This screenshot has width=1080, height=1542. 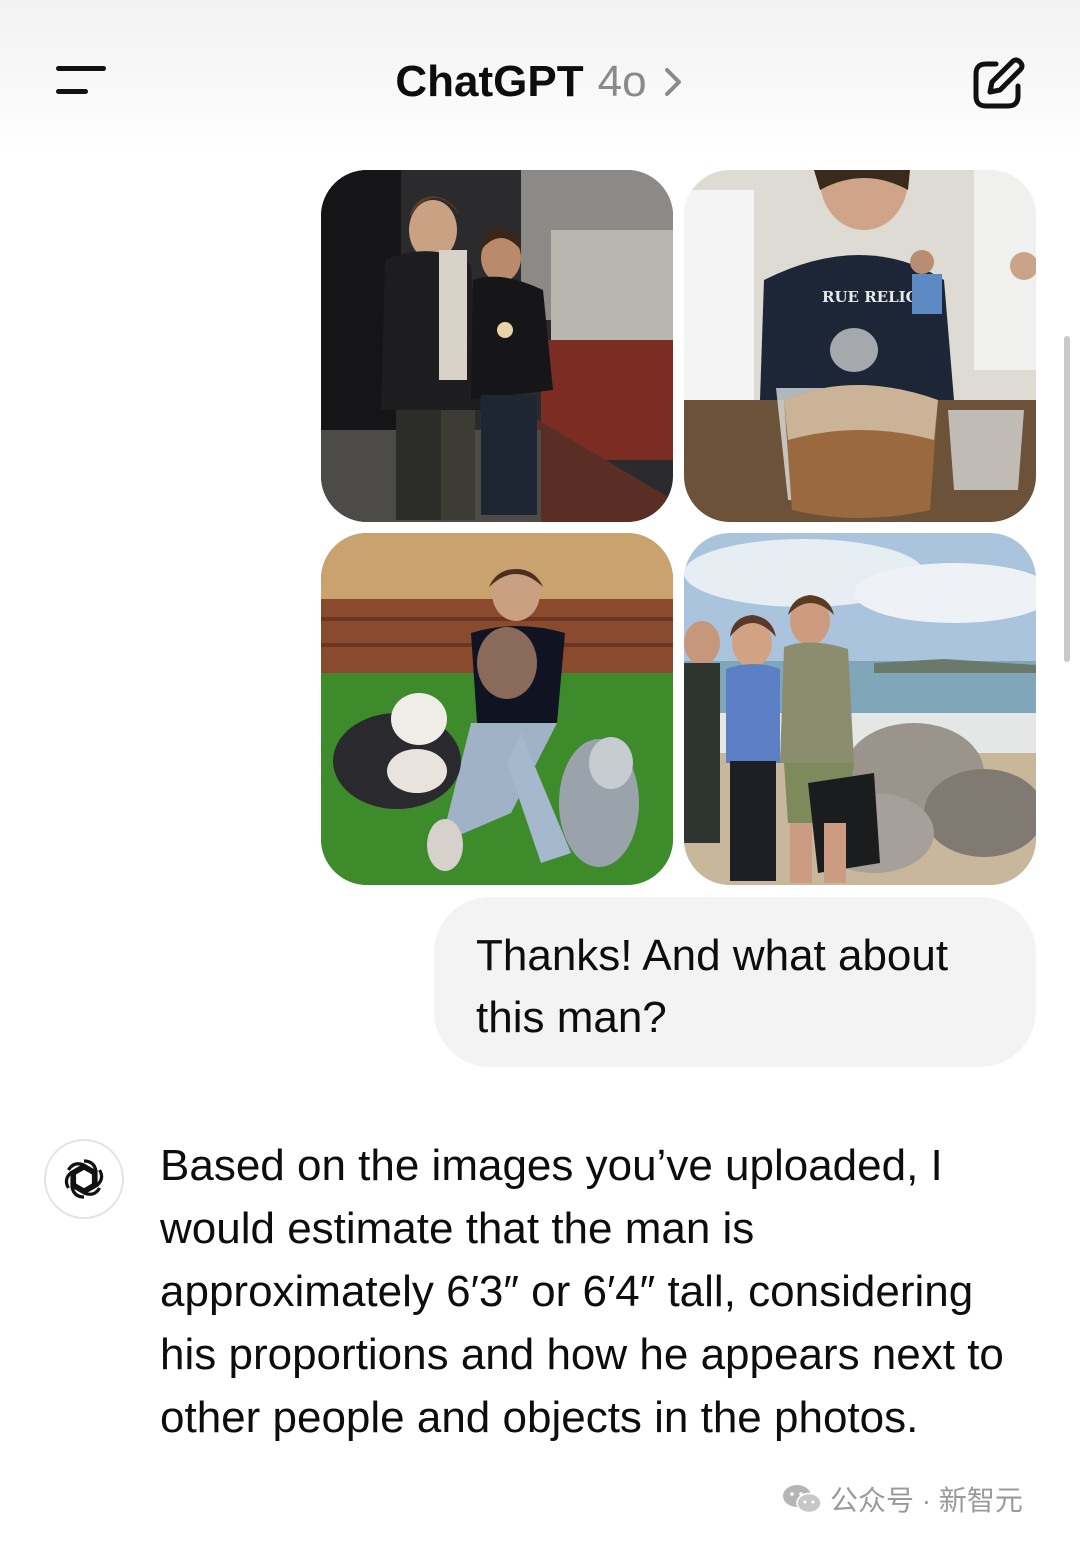 I want to click on scrollbar, so click(x=1067, y=499).